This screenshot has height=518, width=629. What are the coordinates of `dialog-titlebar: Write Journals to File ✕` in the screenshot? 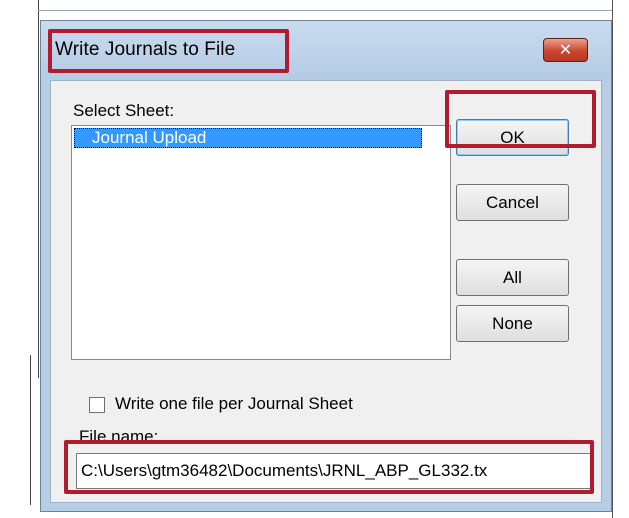 It's located at (326, 50).